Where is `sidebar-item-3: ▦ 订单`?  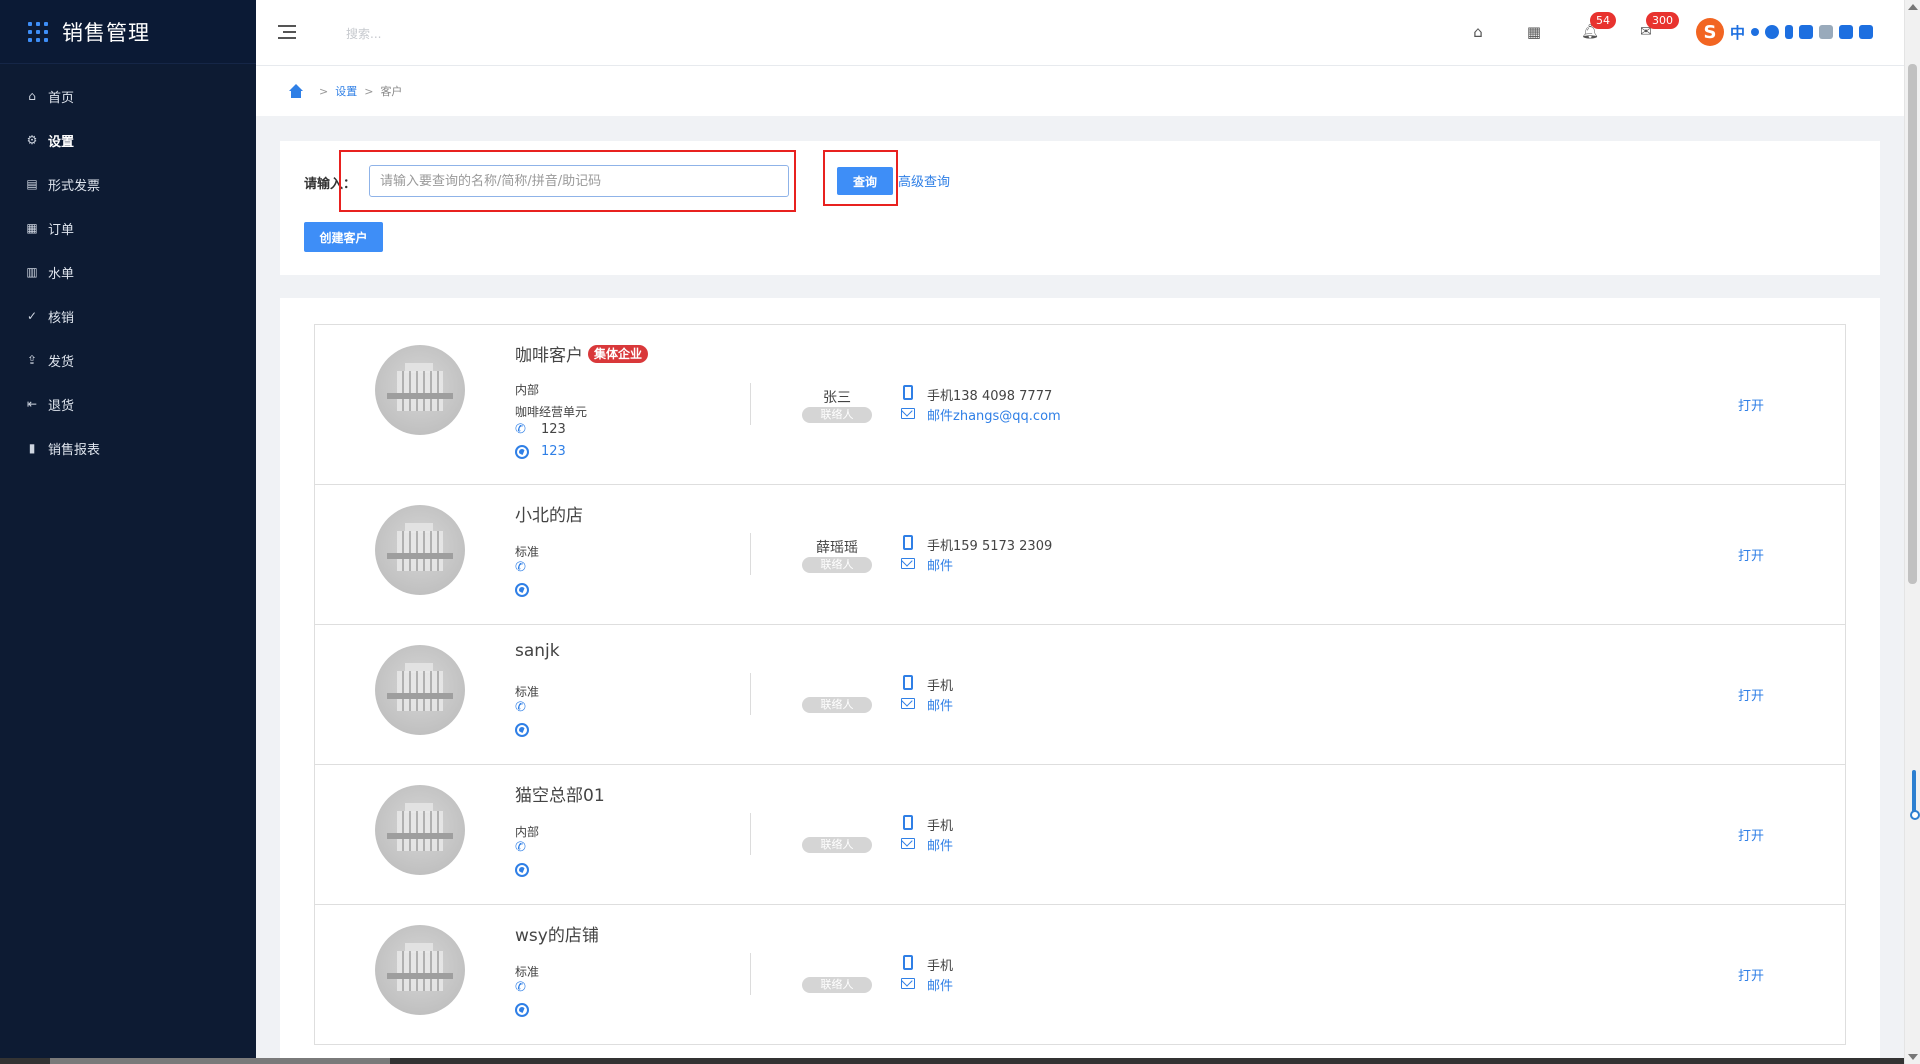 sidebar-item-3: ▦ 订单 is located at coordinates (128, 228).